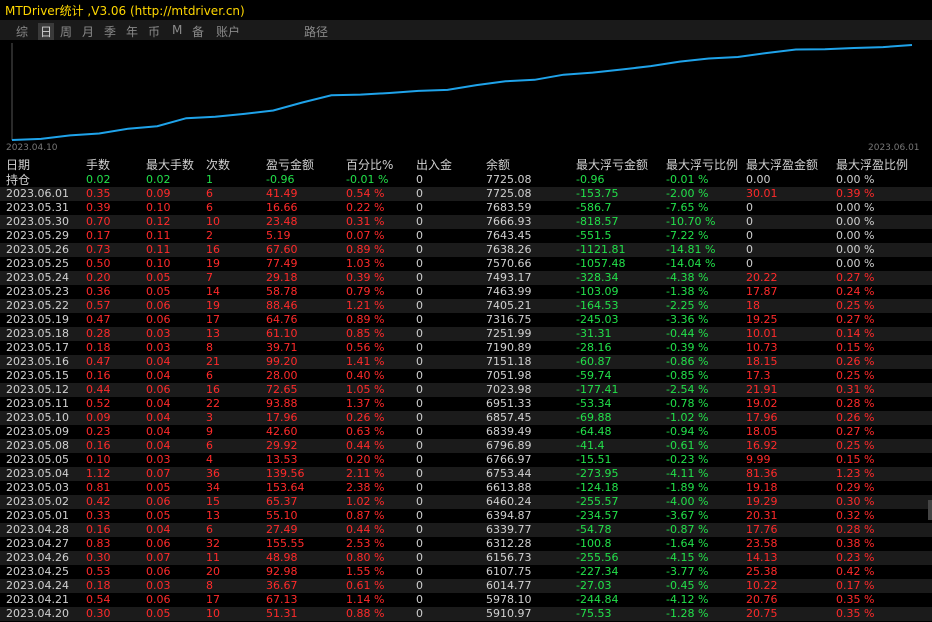 Image resolution: width=932 pixels, height=622 pixels. I want to click on tab-6: 币, so click(154, 31).